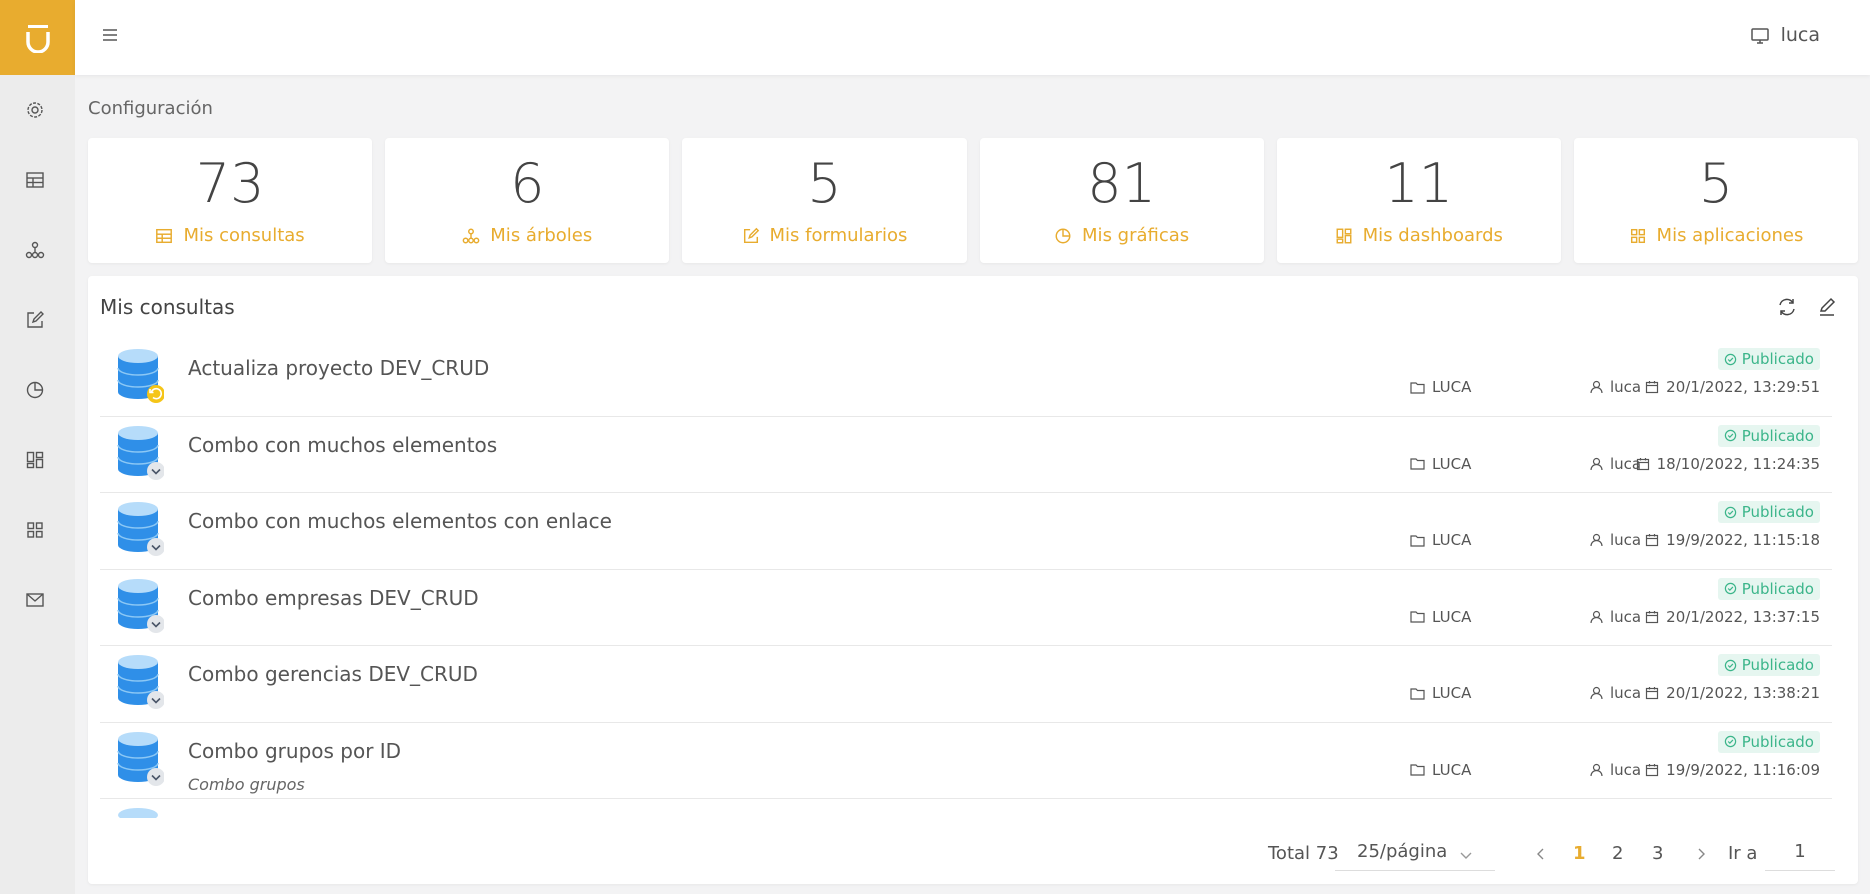  I want to click on query-subtitle: Combo grupos, so click(246, 784).